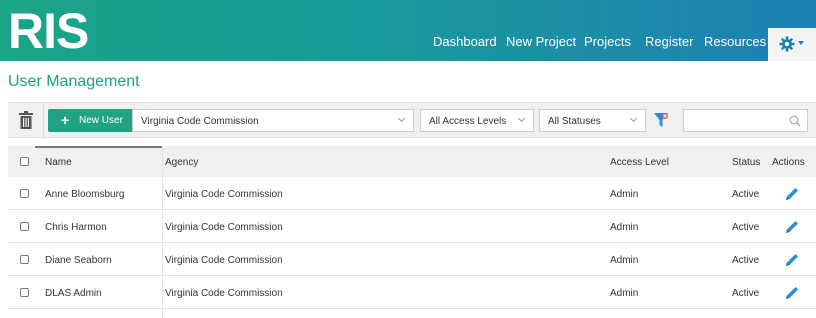  Describe the element at coordinates (76, 227) in the screenshot. I see `user-name: Chris Harmon` at that location.